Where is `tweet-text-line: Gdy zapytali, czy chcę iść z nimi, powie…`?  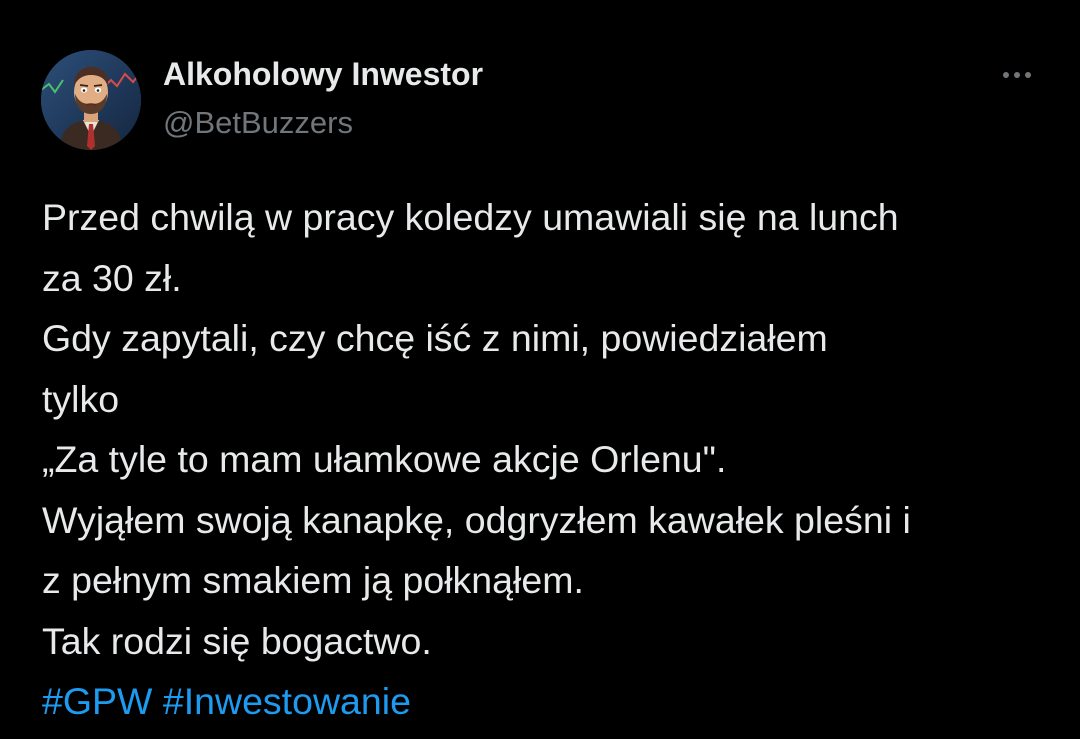 tweet-text-line: Gdy zapytali, czy chcę iść z nimi, powie… is located at coordinates (435, 338).